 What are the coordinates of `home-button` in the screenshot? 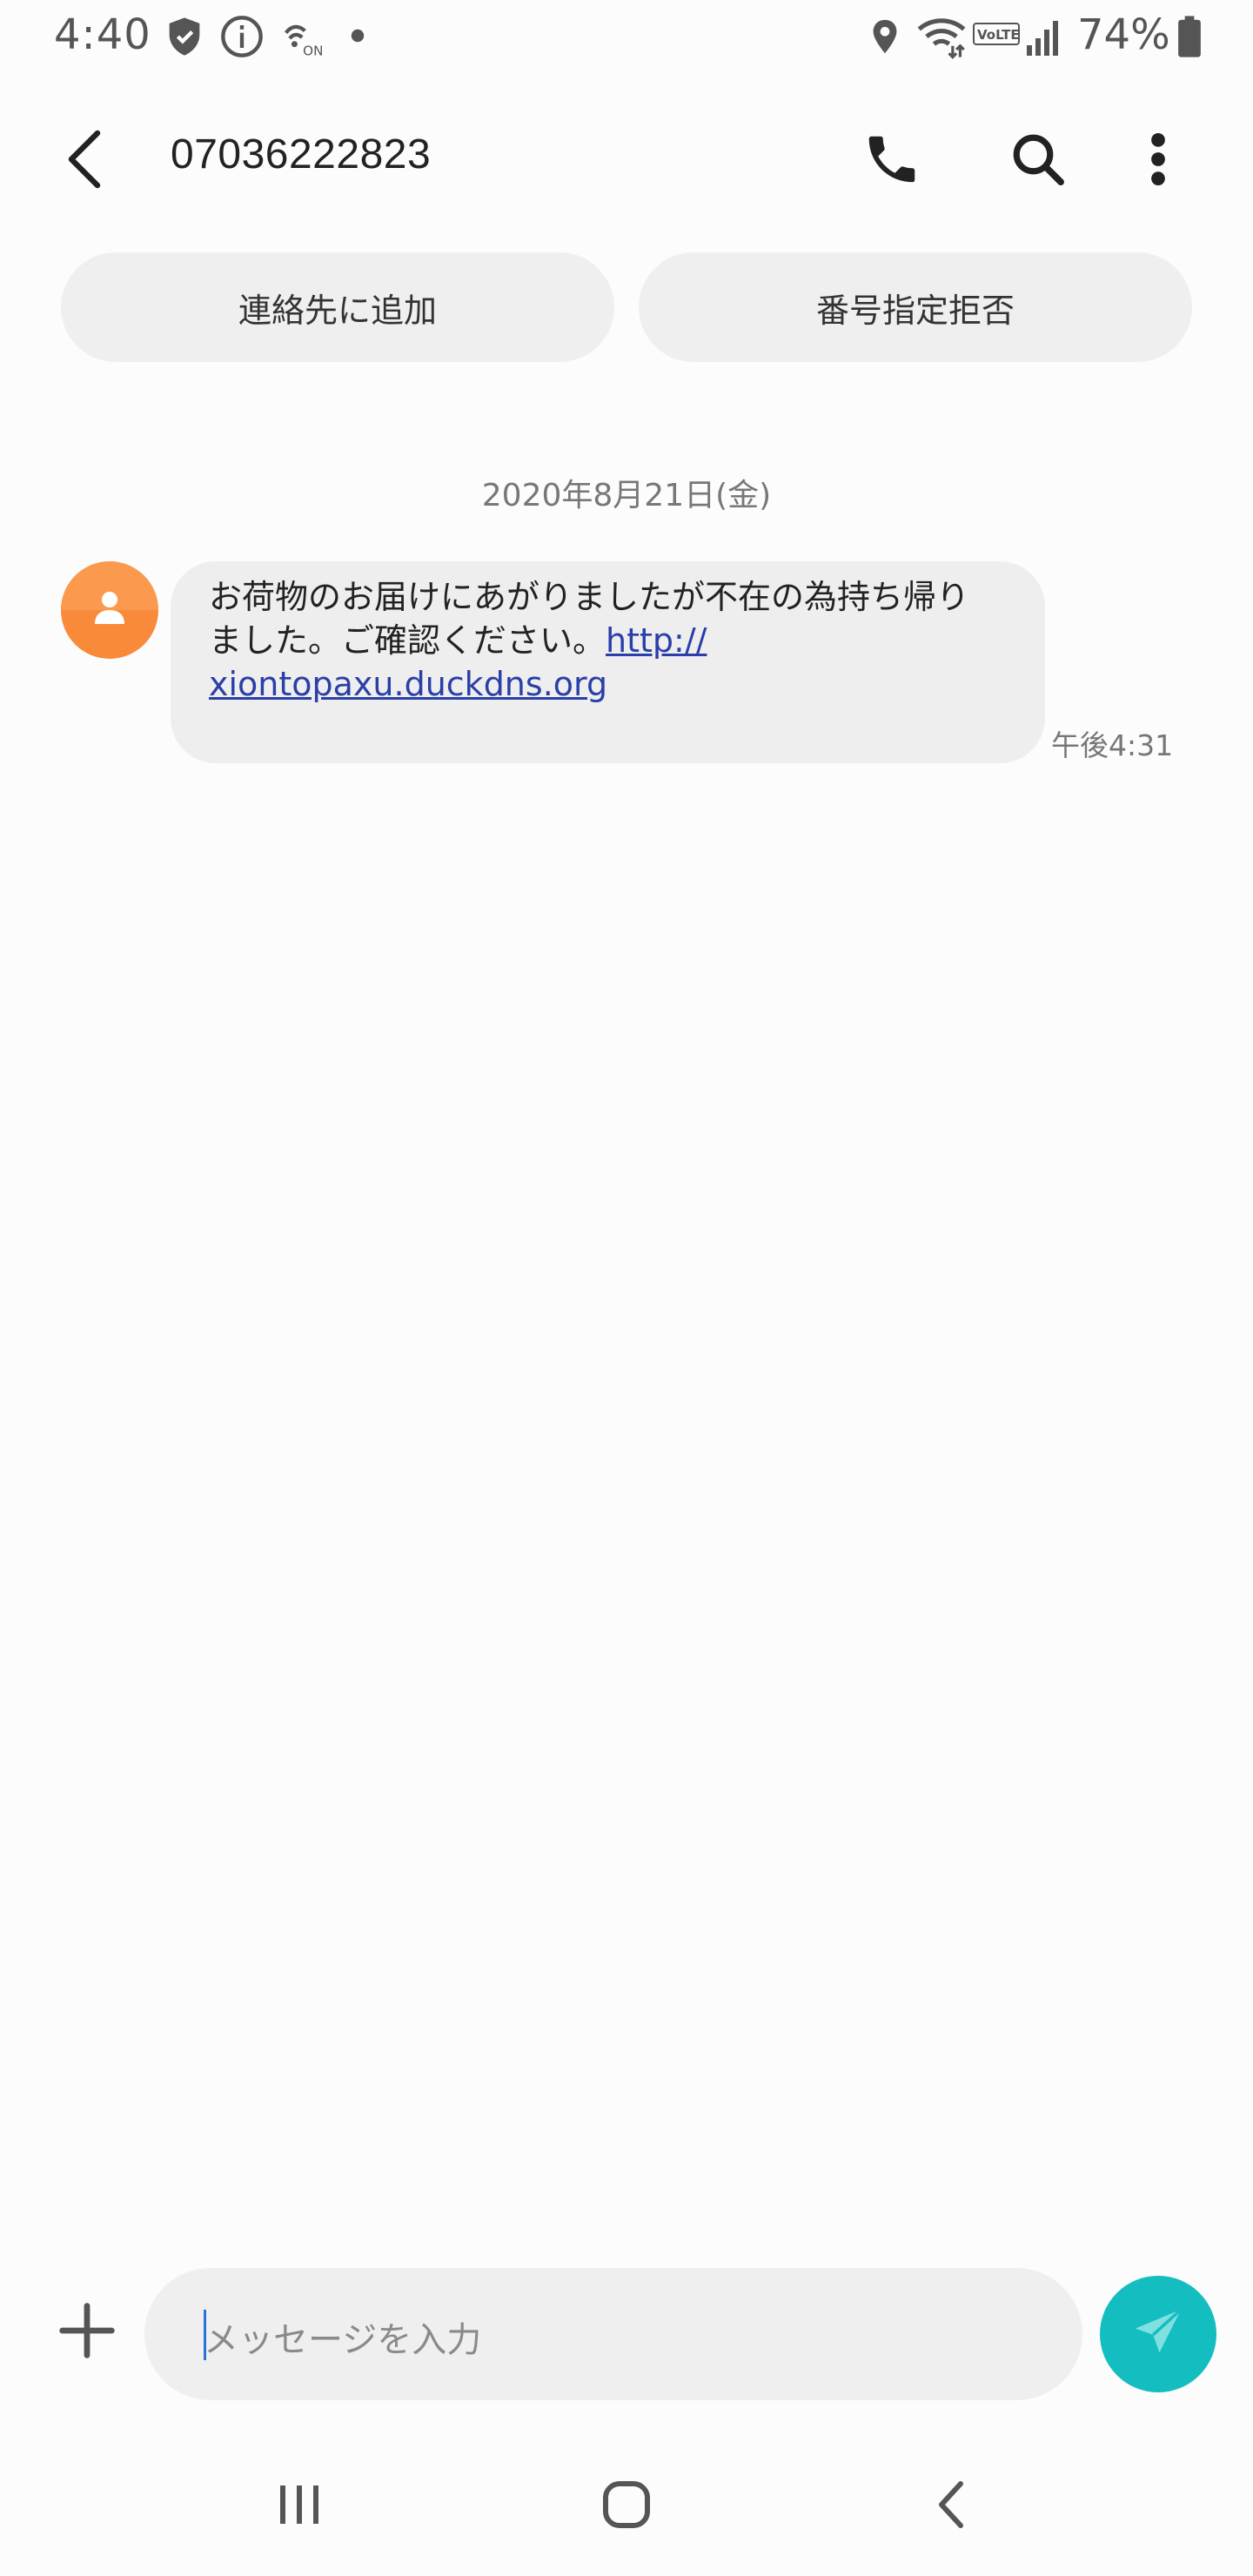 It's located at (626, 2506).